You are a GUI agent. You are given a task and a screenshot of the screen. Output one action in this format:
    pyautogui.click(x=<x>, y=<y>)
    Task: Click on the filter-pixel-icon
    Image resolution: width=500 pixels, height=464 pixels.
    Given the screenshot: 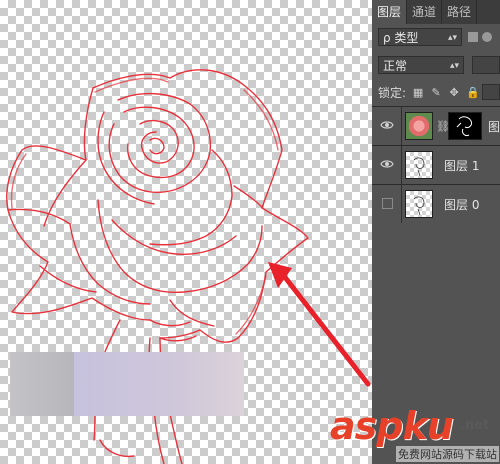 What is the action you would take?
    pyautogui.click(x=473, y=37)
    